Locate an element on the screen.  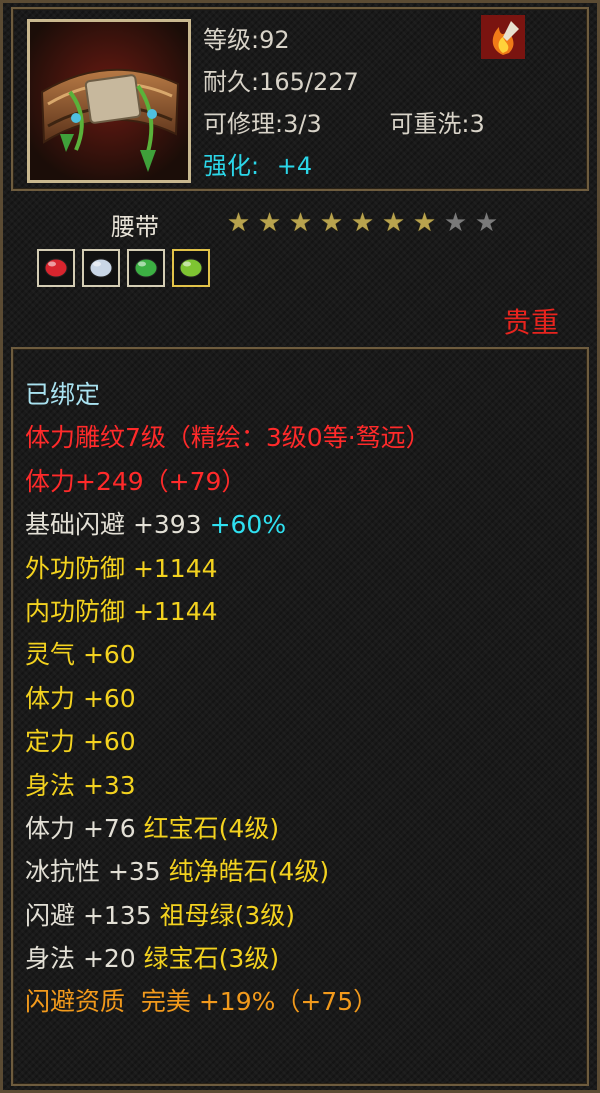
attribute-text: 体力雕纹7级（精绘：3级0等·驽远） is located at coordinates (228, 438).